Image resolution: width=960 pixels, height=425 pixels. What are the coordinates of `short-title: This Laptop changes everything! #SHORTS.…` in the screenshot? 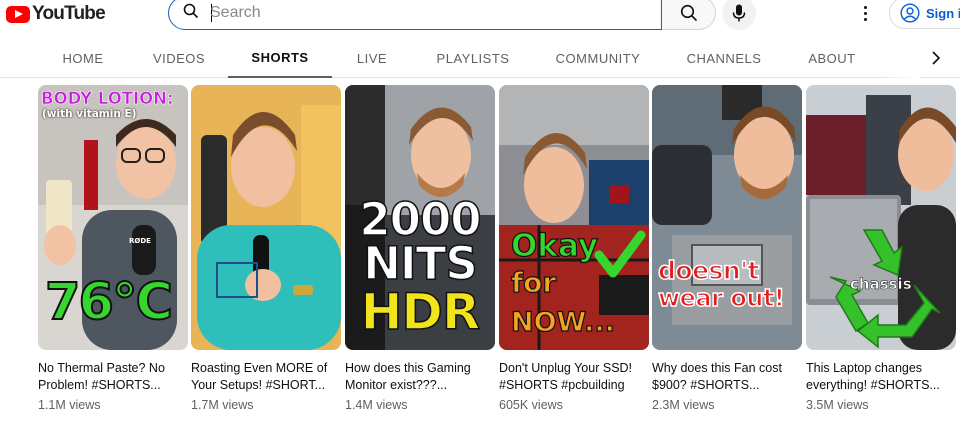 It's located at (881, 377).